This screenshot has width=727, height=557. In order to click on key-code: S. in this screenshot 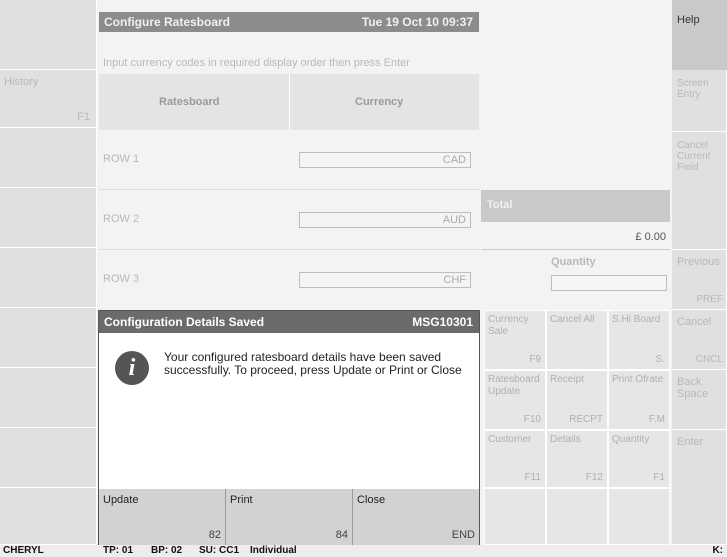, I will do `click(660, 359)`.